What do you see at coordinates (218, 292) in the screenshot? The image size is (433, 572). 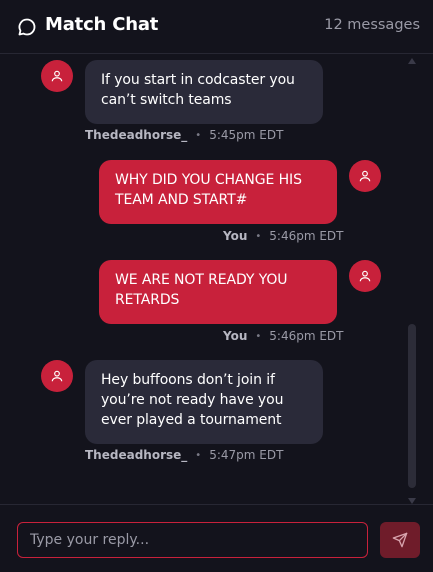 I see `message-bubble: WE ARE NOT READY YOU RETARDS` at bounding box center [218, 292].